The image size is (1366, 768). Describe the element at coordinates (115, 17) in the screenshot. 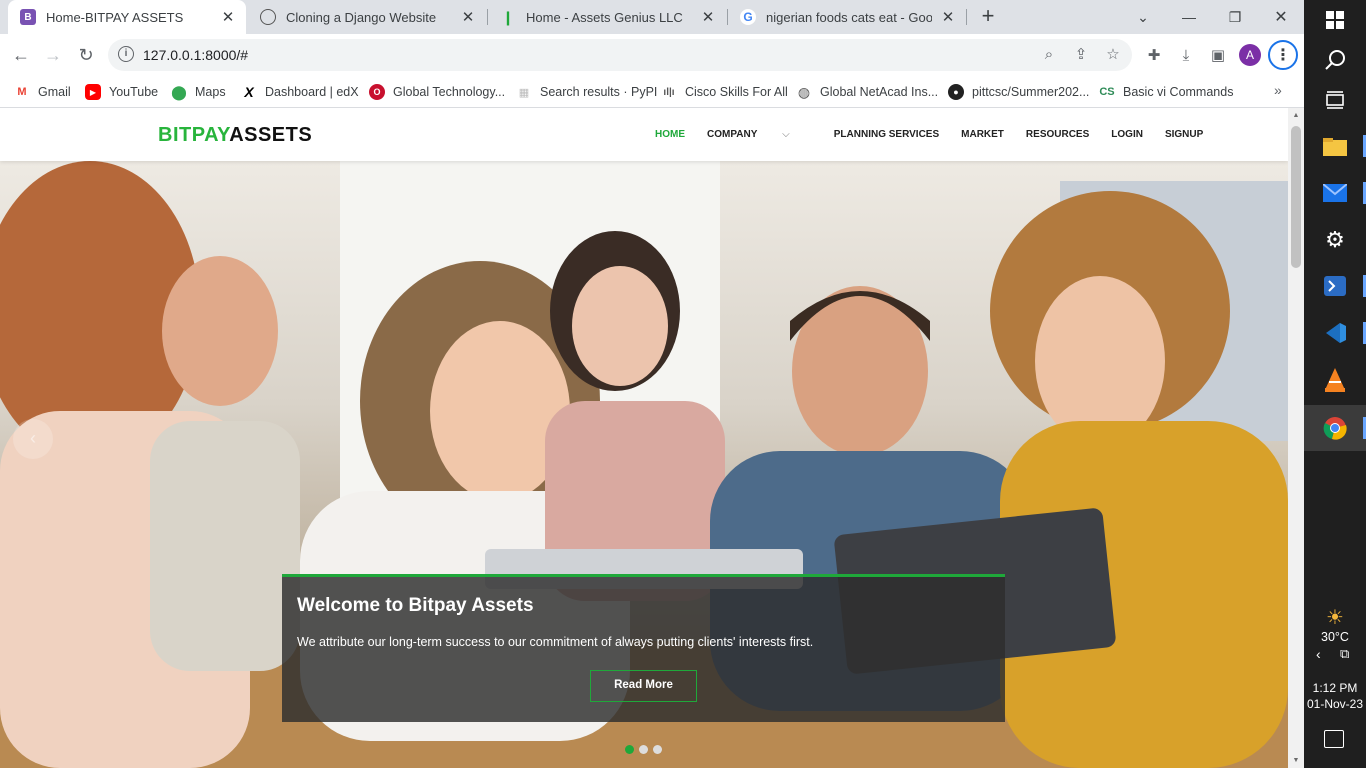

I see `tab-title: Home-BITPAY ASSETS` at that location.